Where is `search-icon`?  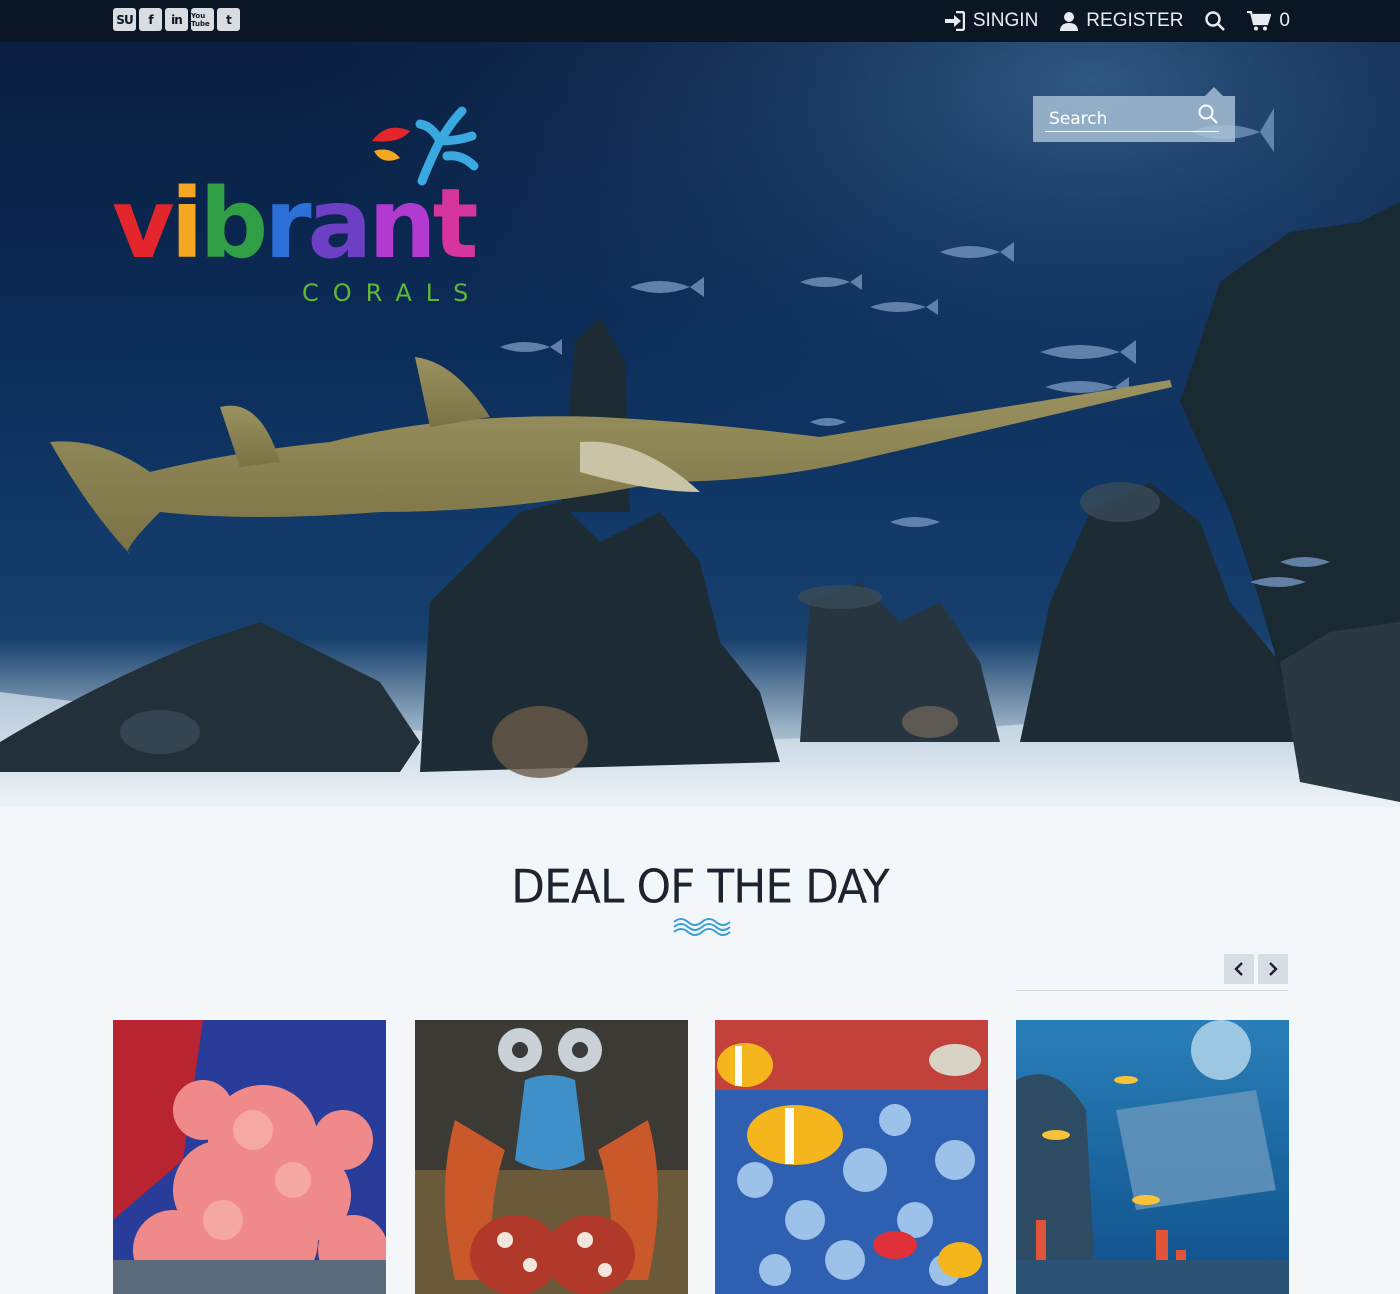
search-icon is located at coordinates (1215, 21).